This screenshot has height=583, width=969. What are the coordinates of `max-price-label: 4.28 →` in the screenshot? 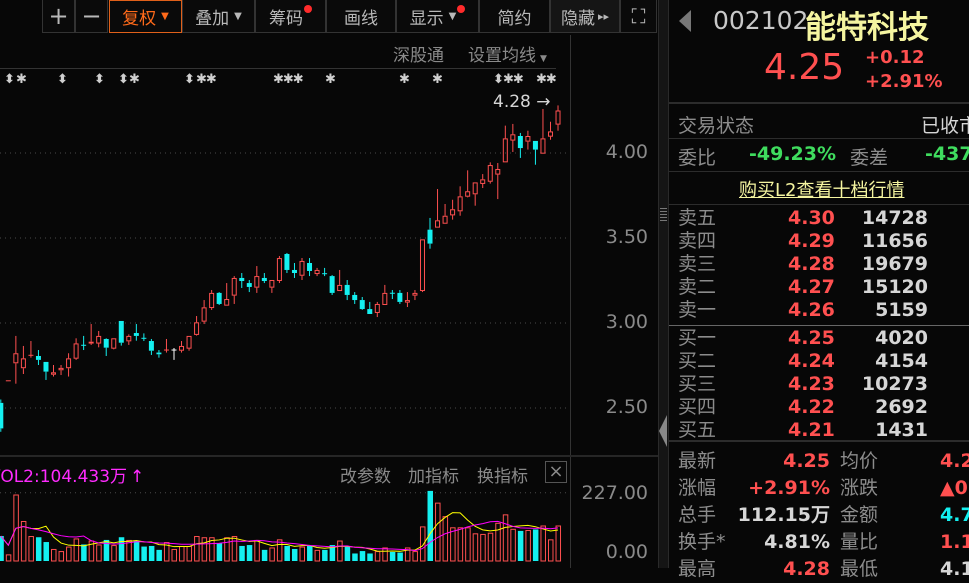 It's located at (522, 102).